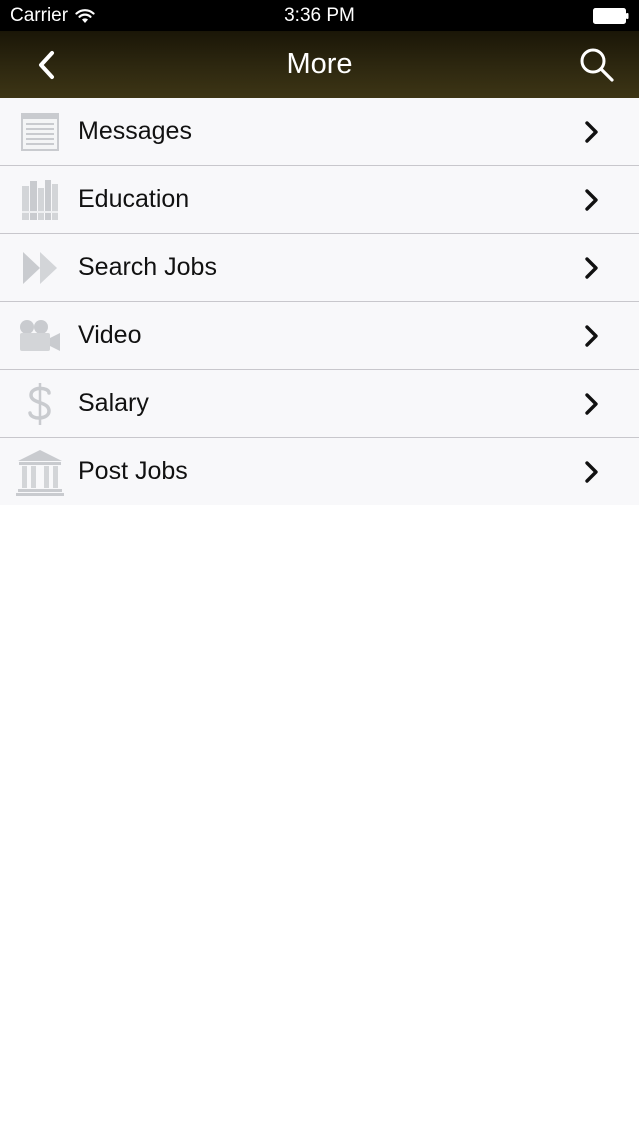 This screenshot has height=1136, width=639. I want to click on back-button, so click(46, 65).